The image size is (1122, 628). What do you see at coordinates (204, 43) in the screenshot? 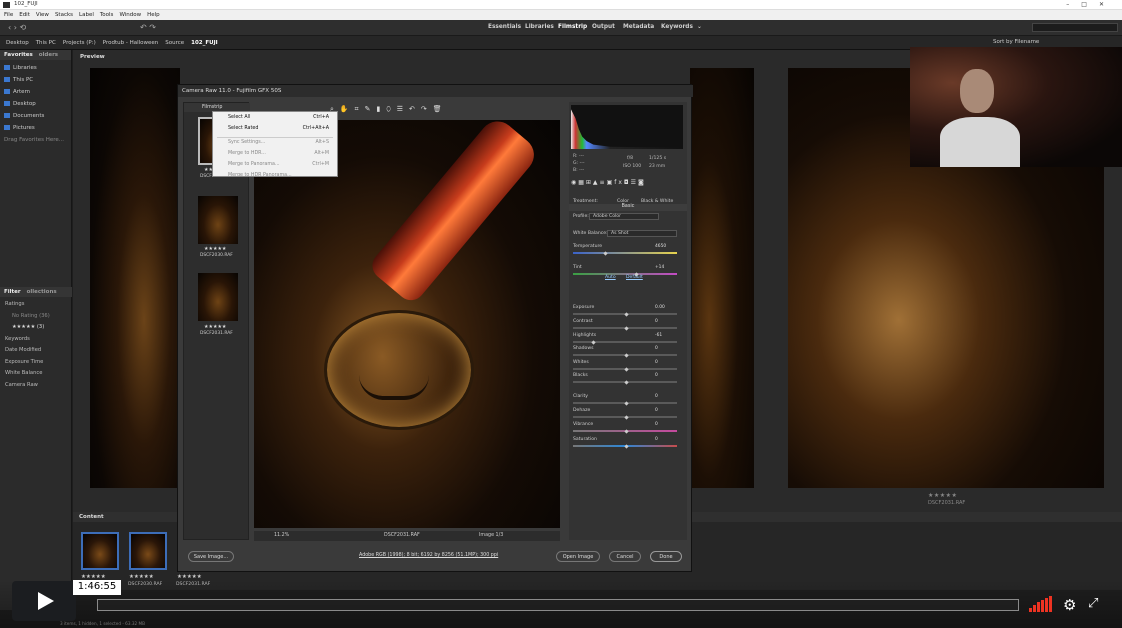
I see `breadcrumb-folder: 102_FUJI` at bounding box center [204, 43].